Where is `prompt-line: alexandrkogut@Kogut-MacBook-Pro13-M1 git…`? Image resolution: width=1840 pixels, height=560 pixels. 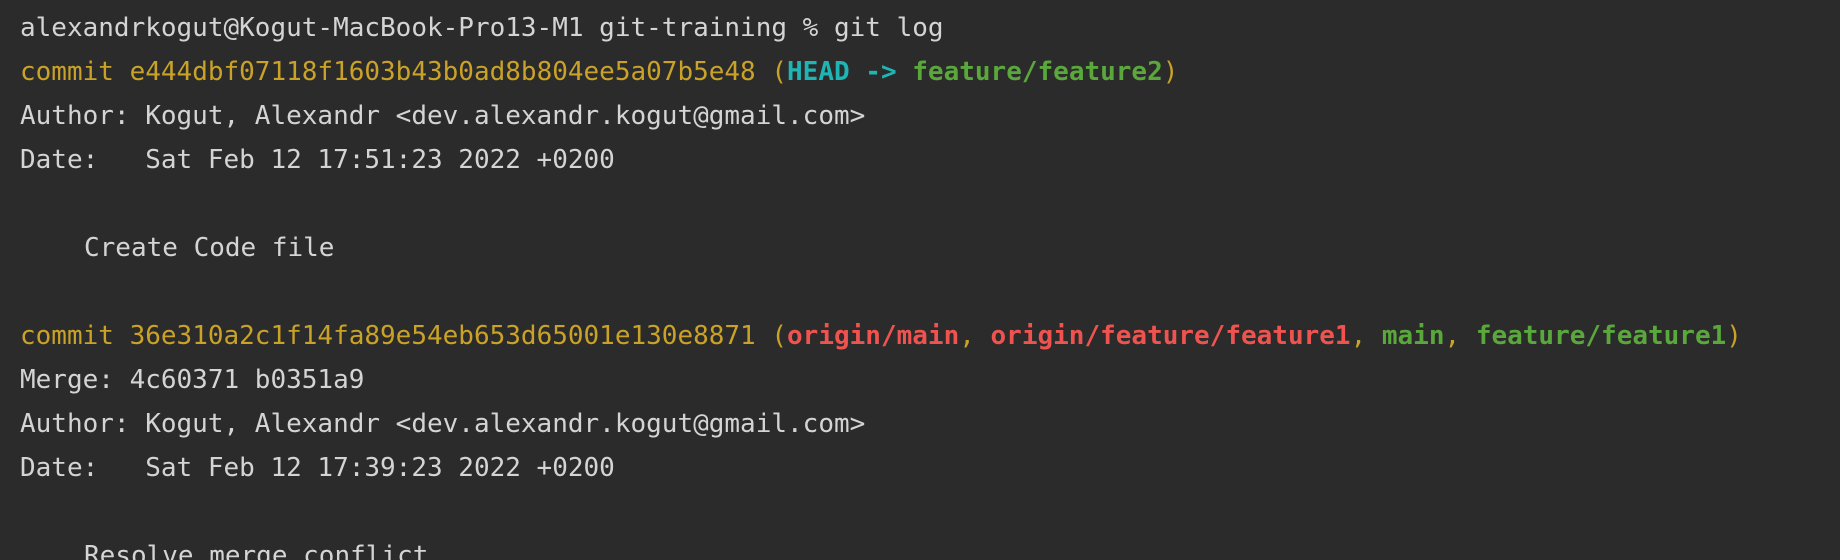 prompt-line: alexandrkogut@Kogut-MacBook-Pro13-M1 git… is located at coordinates (482, 28).